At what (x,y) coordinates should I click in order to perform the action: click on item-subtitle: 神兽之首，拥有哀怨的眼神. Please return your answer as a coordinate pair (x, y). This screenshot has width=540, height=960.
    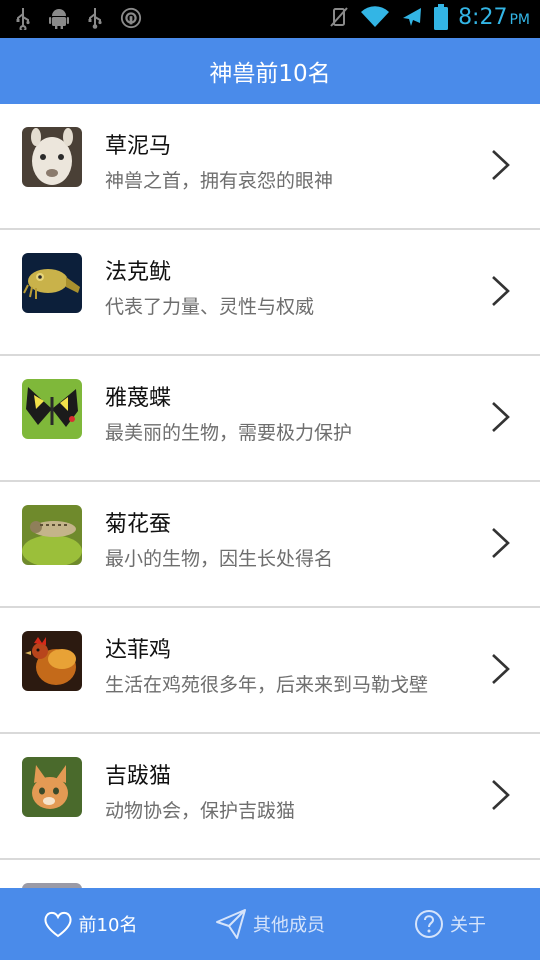
    Looking at the image, I should click on (219, 181).